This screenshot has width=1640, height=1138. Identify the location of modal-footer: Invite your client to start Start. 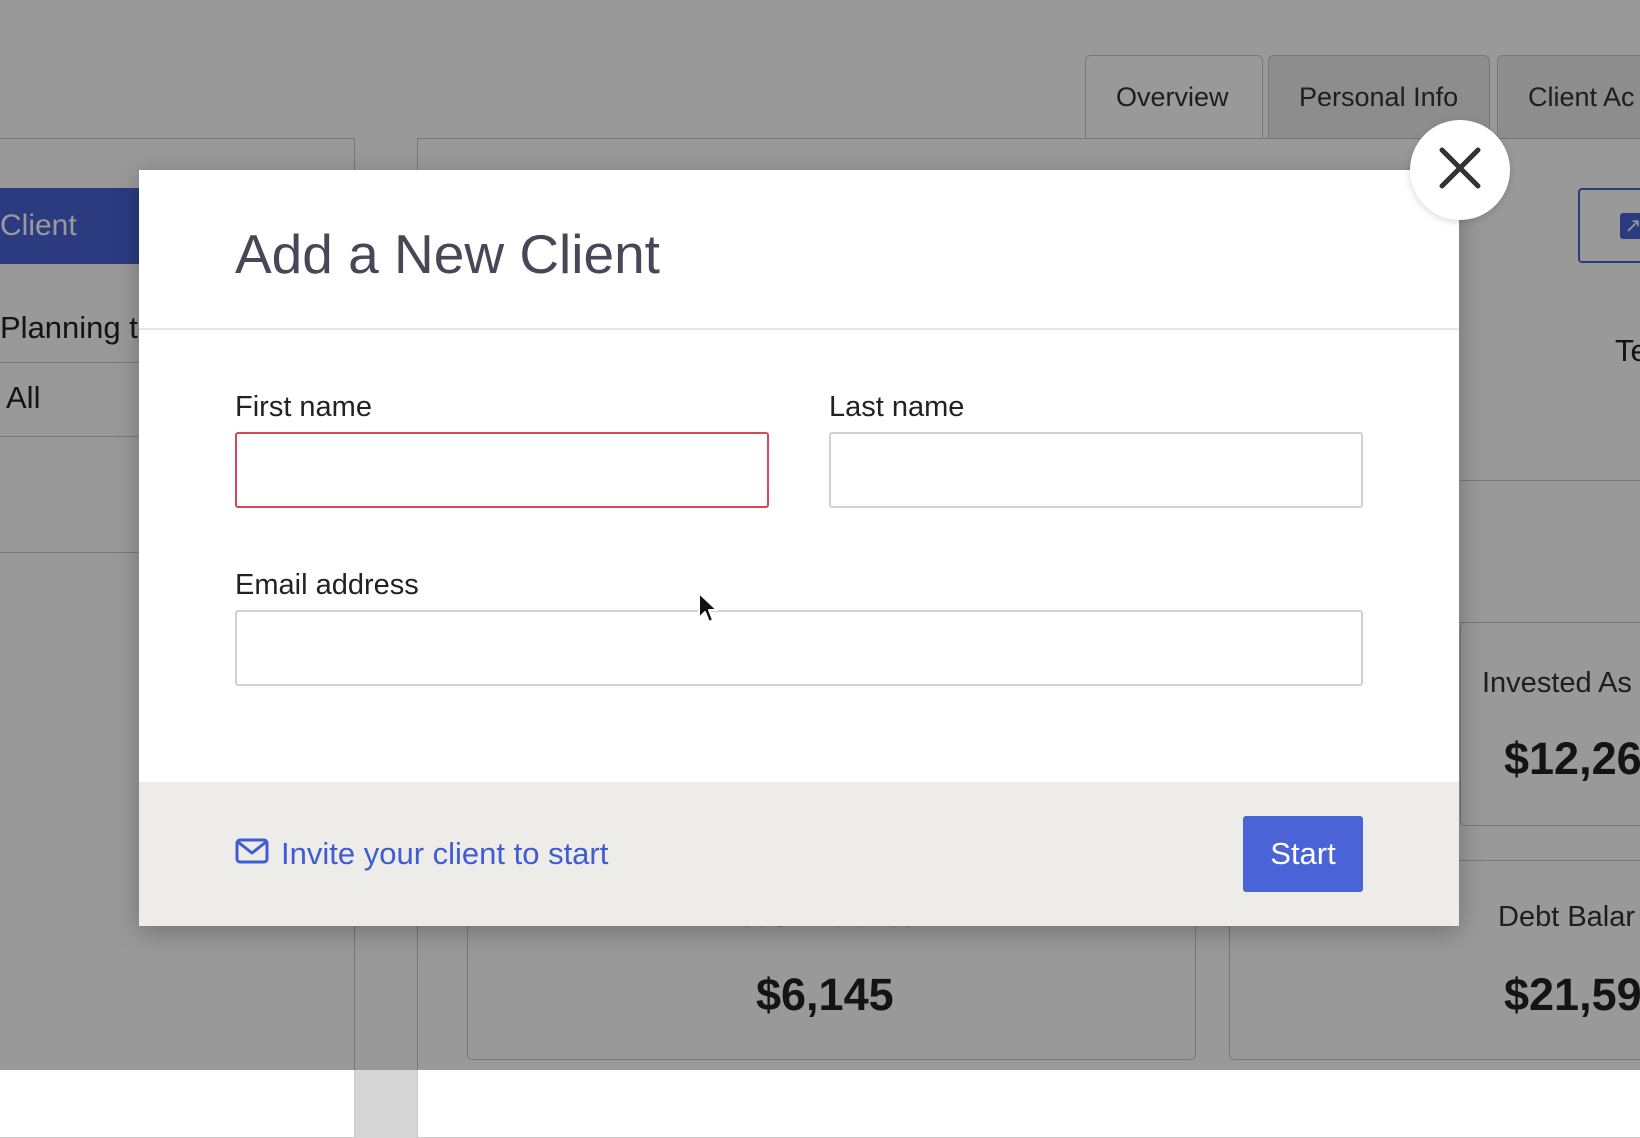
(799, 854).